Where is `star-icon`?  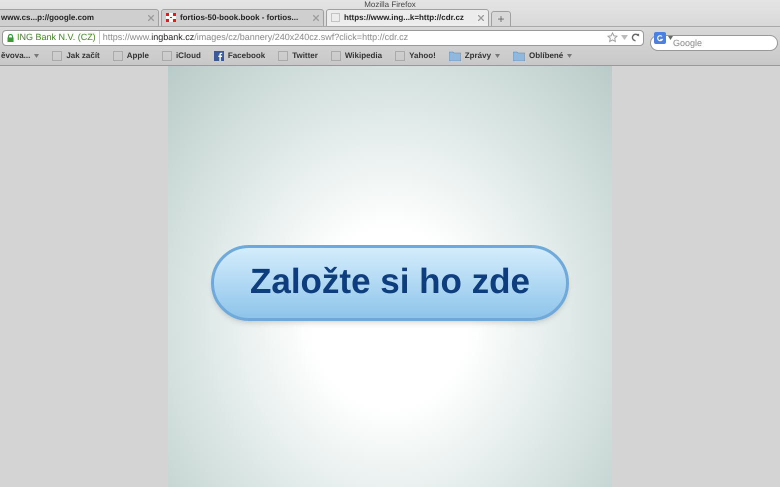
star-icon is located at coordinates (612, 38).